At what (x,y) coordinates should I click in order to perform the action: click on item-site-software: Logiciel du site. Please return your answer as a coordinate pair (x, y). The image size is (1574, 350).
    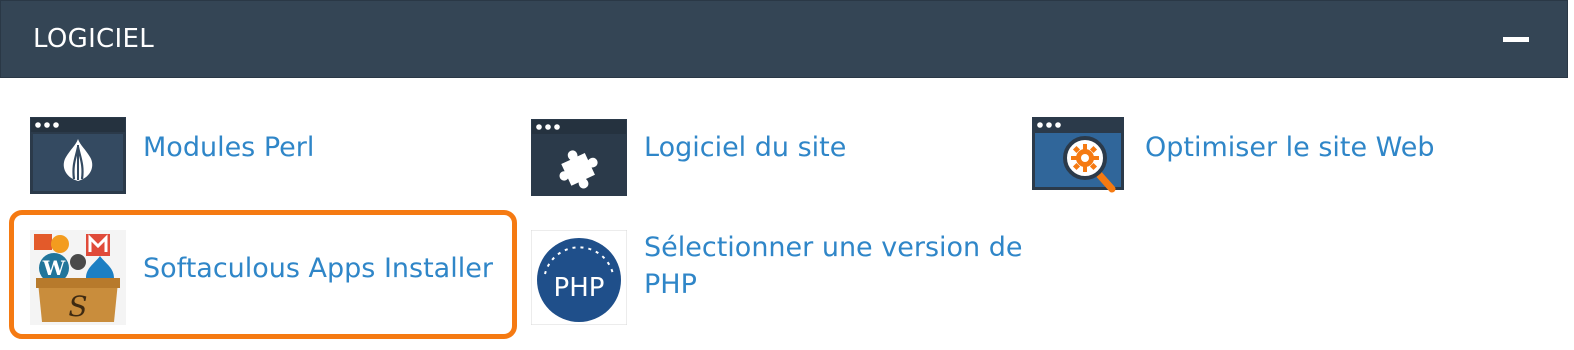
    Looking at the image, I should click on (741, 157).